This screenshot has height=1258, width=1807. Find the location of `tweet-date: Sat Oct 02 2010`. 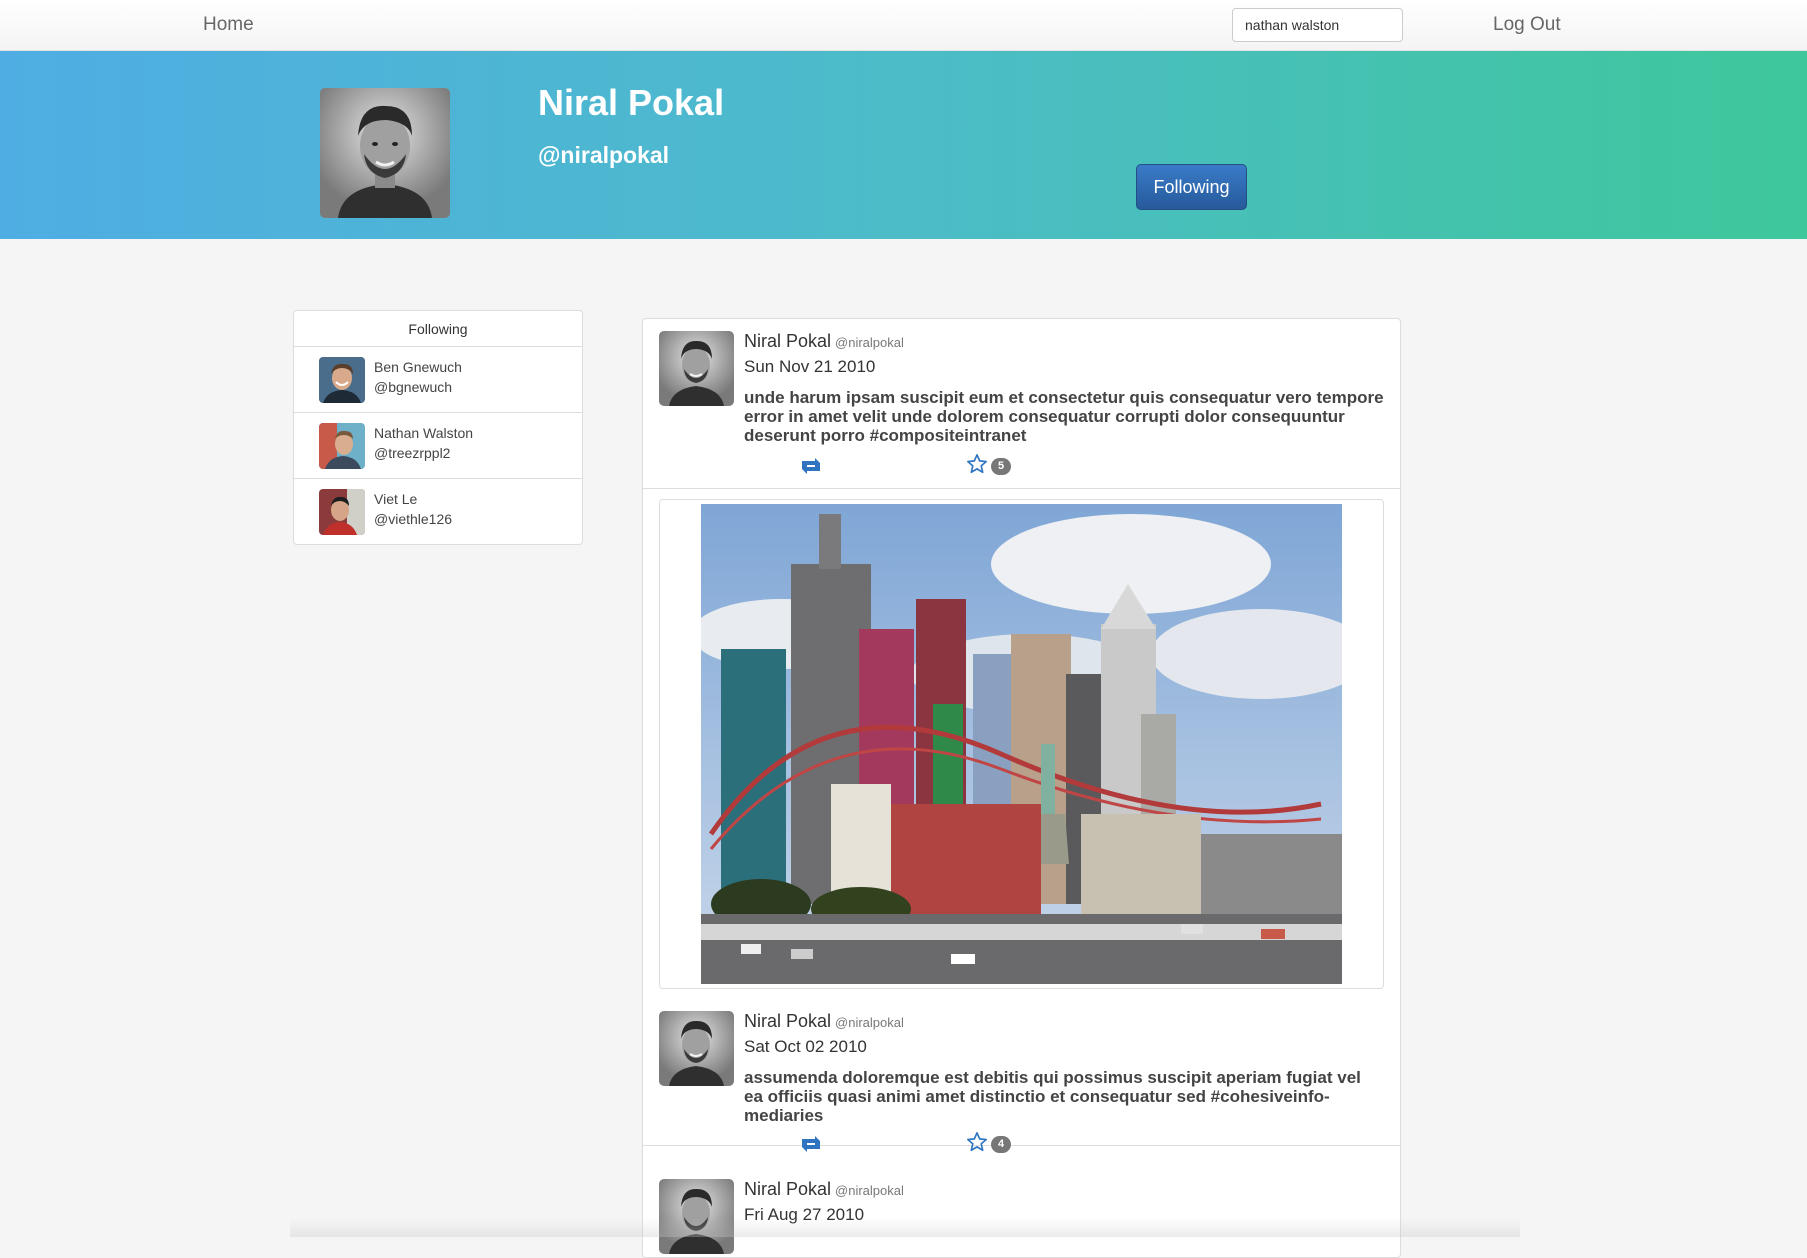

tweet-date: Sat Oct 02 2010 is located at coordinates (805, 1046).